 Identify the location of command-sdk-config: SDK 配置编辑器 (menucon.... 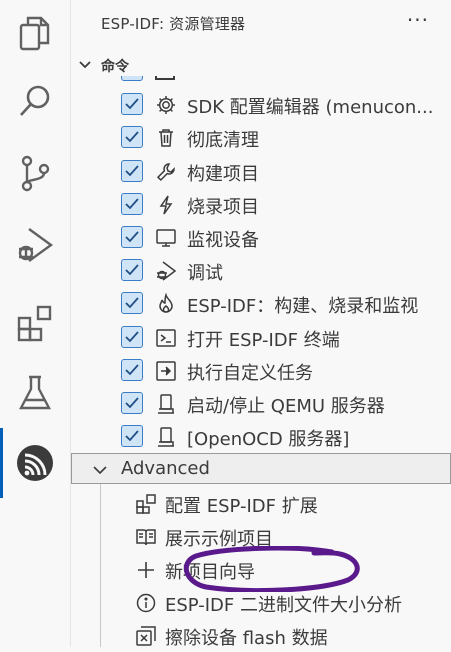
(261, 104).